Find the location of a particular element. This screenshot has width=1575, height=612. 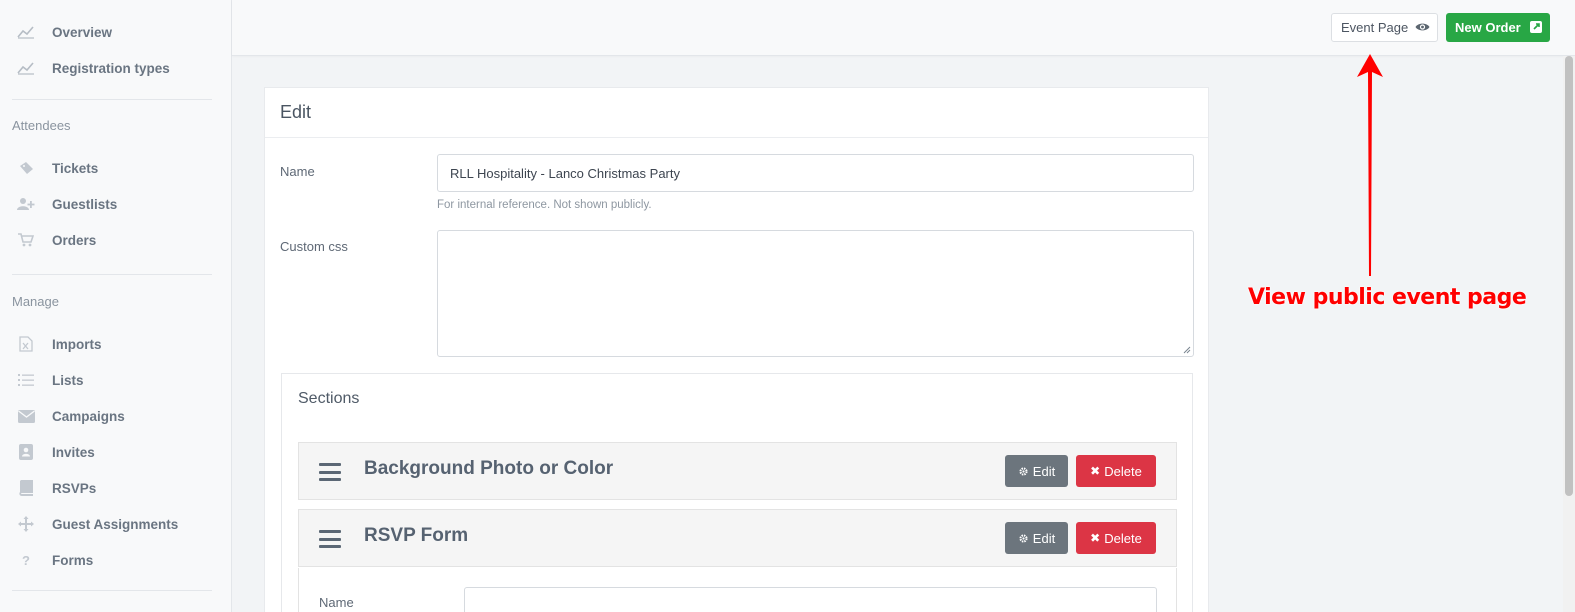

sidebar-item-label: Campaigns is located at coordinates (88, 416).